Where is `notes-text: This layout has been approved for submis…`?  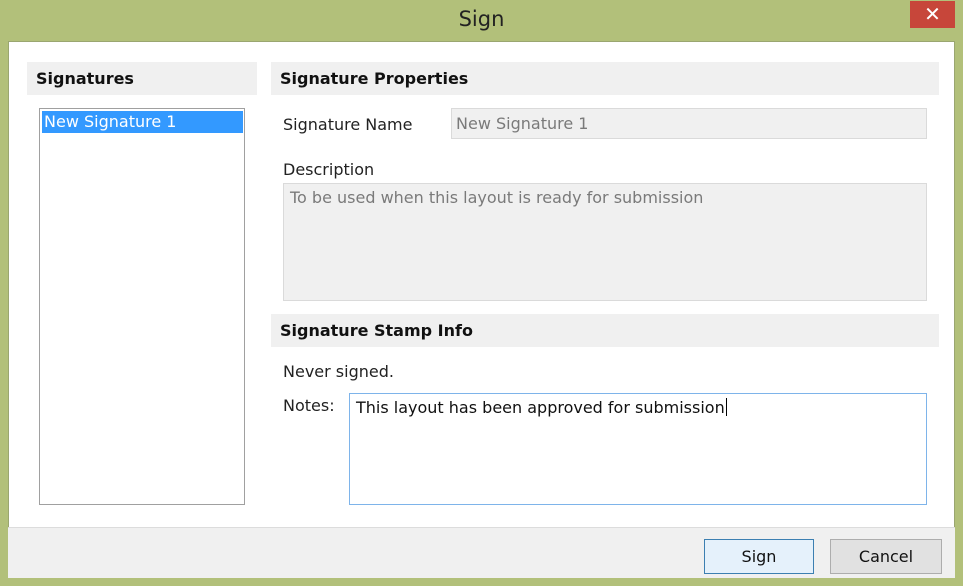
notes-text: This layout has been approved for submis… is located at coordinates (540, 407).